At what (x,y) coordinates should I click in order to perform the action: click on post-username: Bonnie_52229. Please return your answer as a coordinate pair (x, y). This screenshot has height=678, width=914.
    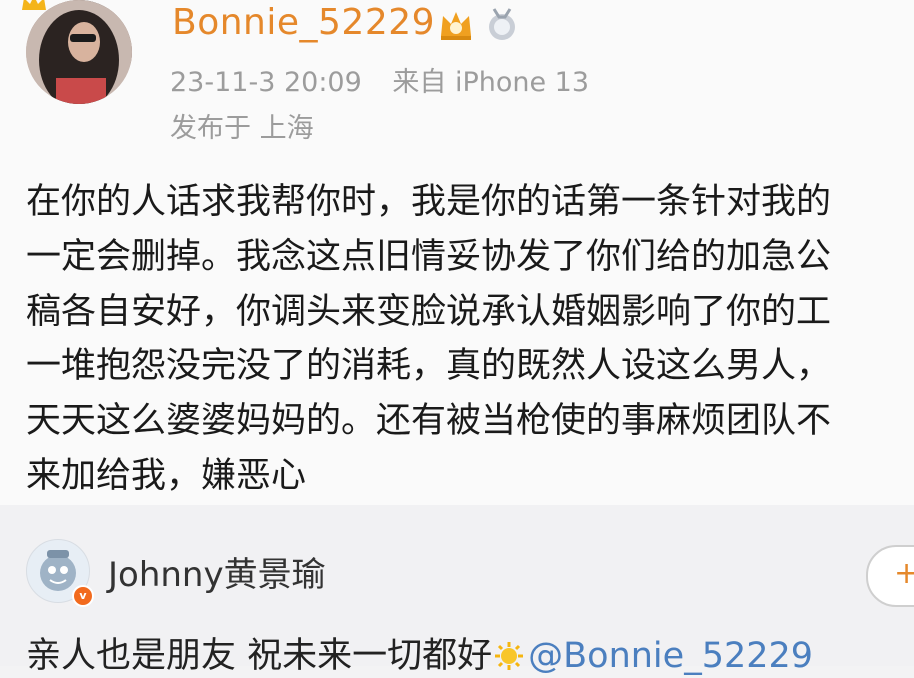
    Looking at the image, I should click on (303, 22).